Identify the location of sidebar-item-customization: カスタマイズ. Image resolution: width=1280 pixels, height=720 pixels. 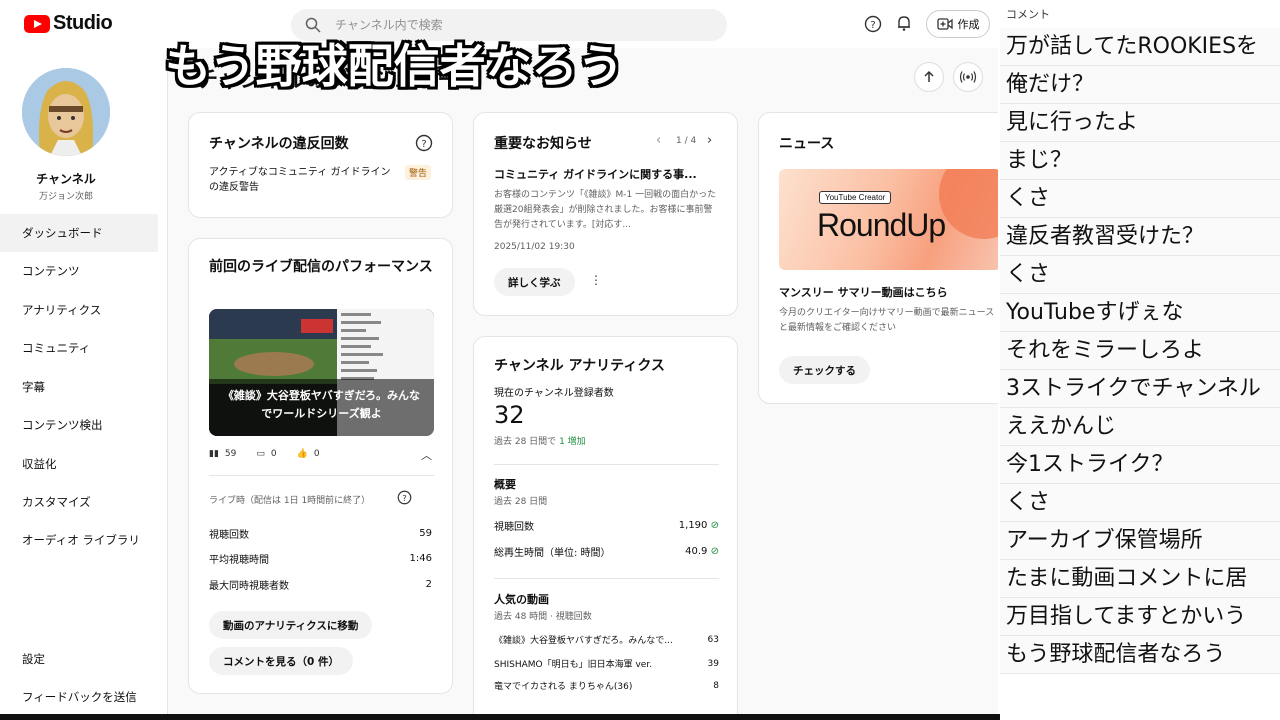
(79, 502).